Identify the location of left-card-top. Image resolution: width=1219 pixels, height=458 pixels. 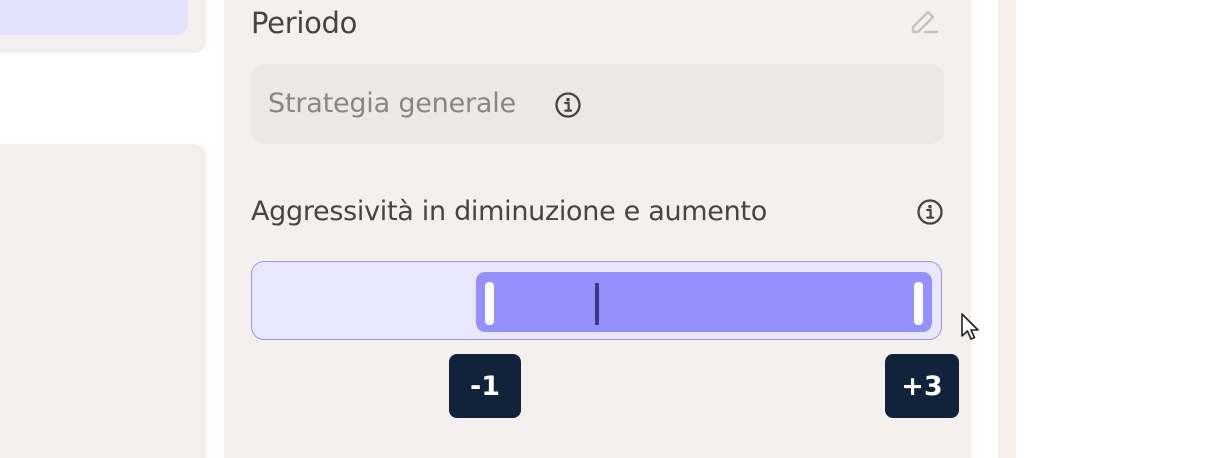
(103, 26).